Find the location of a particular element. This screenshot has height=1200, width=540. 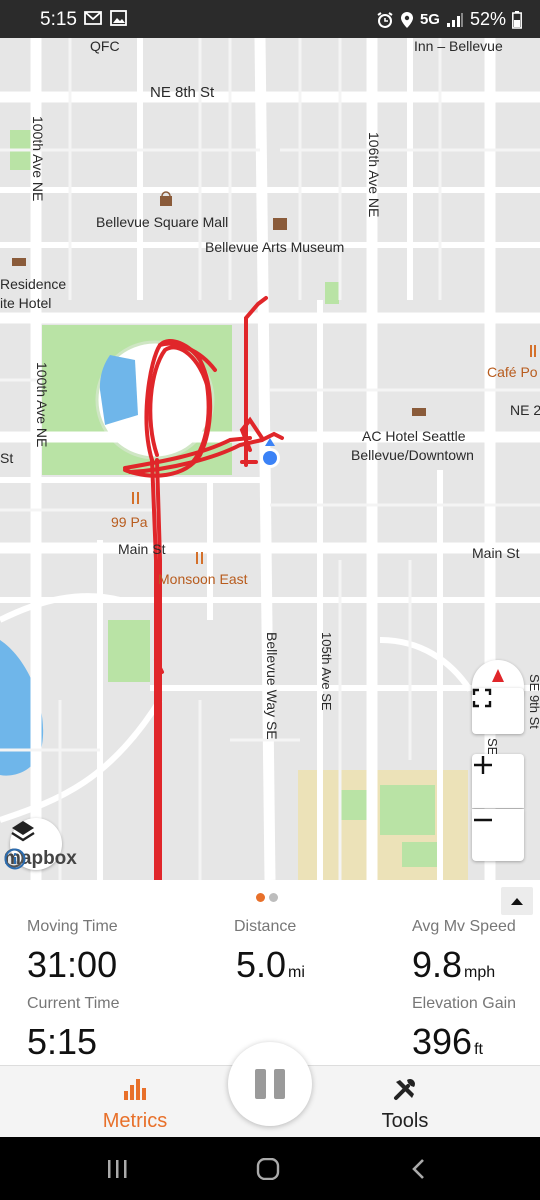

zoom-out-button is located at coordinates (498, 835).